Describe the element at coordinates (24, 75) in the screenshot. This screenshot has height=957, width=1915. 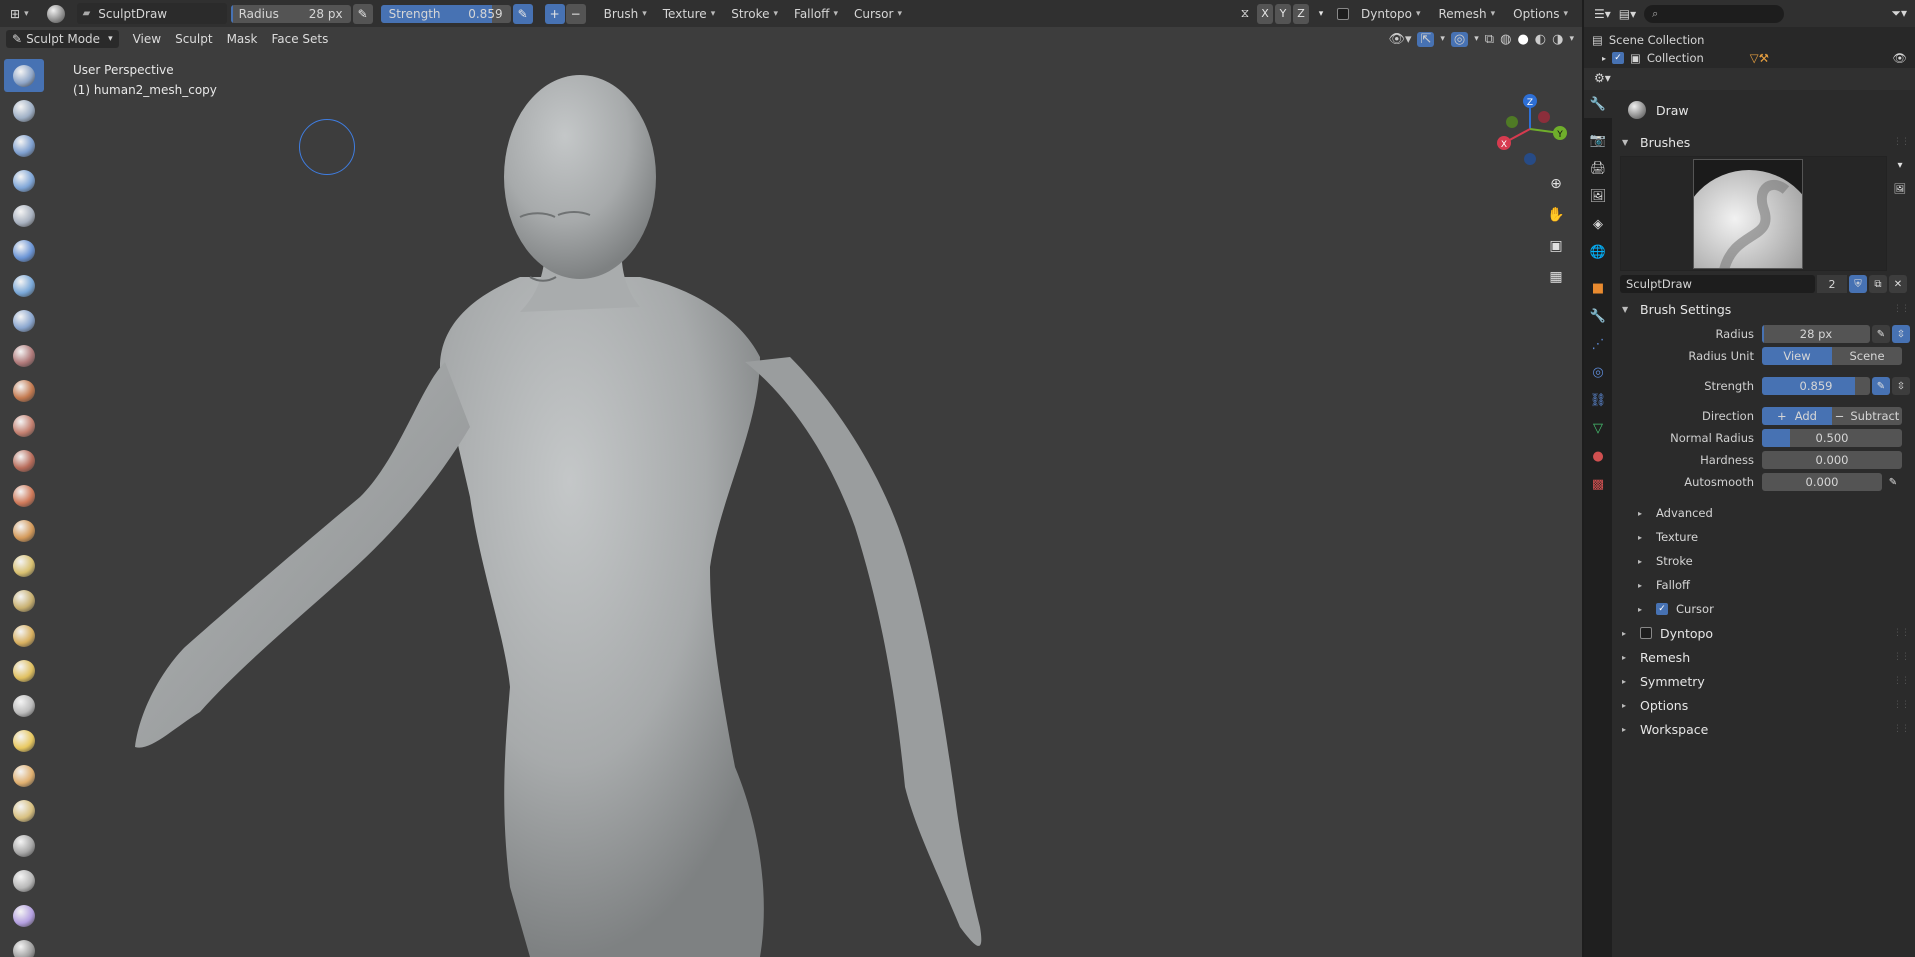
I see `draw-brush-icon` at that location.